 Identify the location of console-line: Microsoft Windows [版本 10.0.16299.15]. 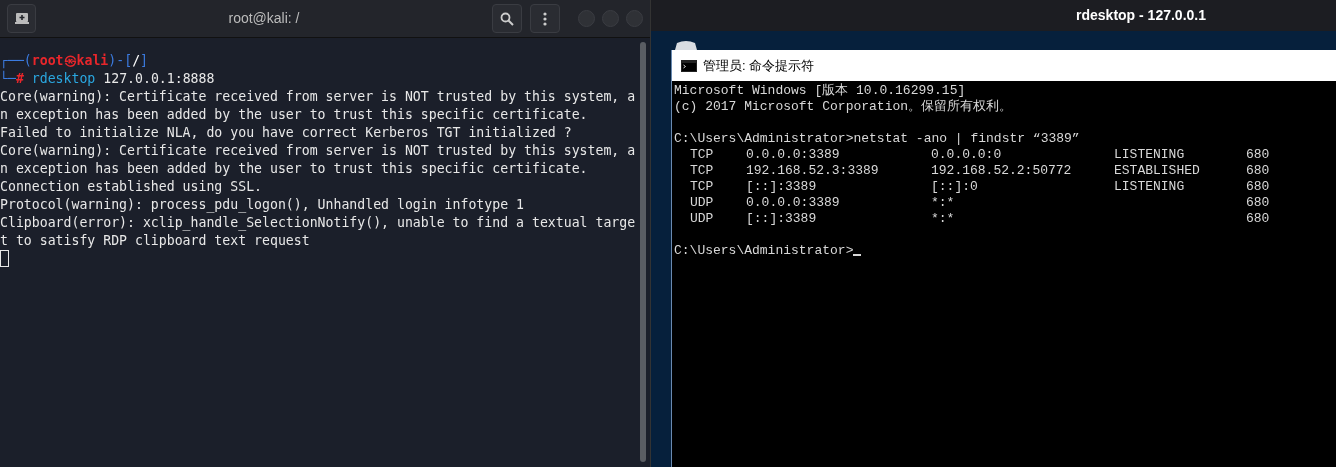
(820, 91).